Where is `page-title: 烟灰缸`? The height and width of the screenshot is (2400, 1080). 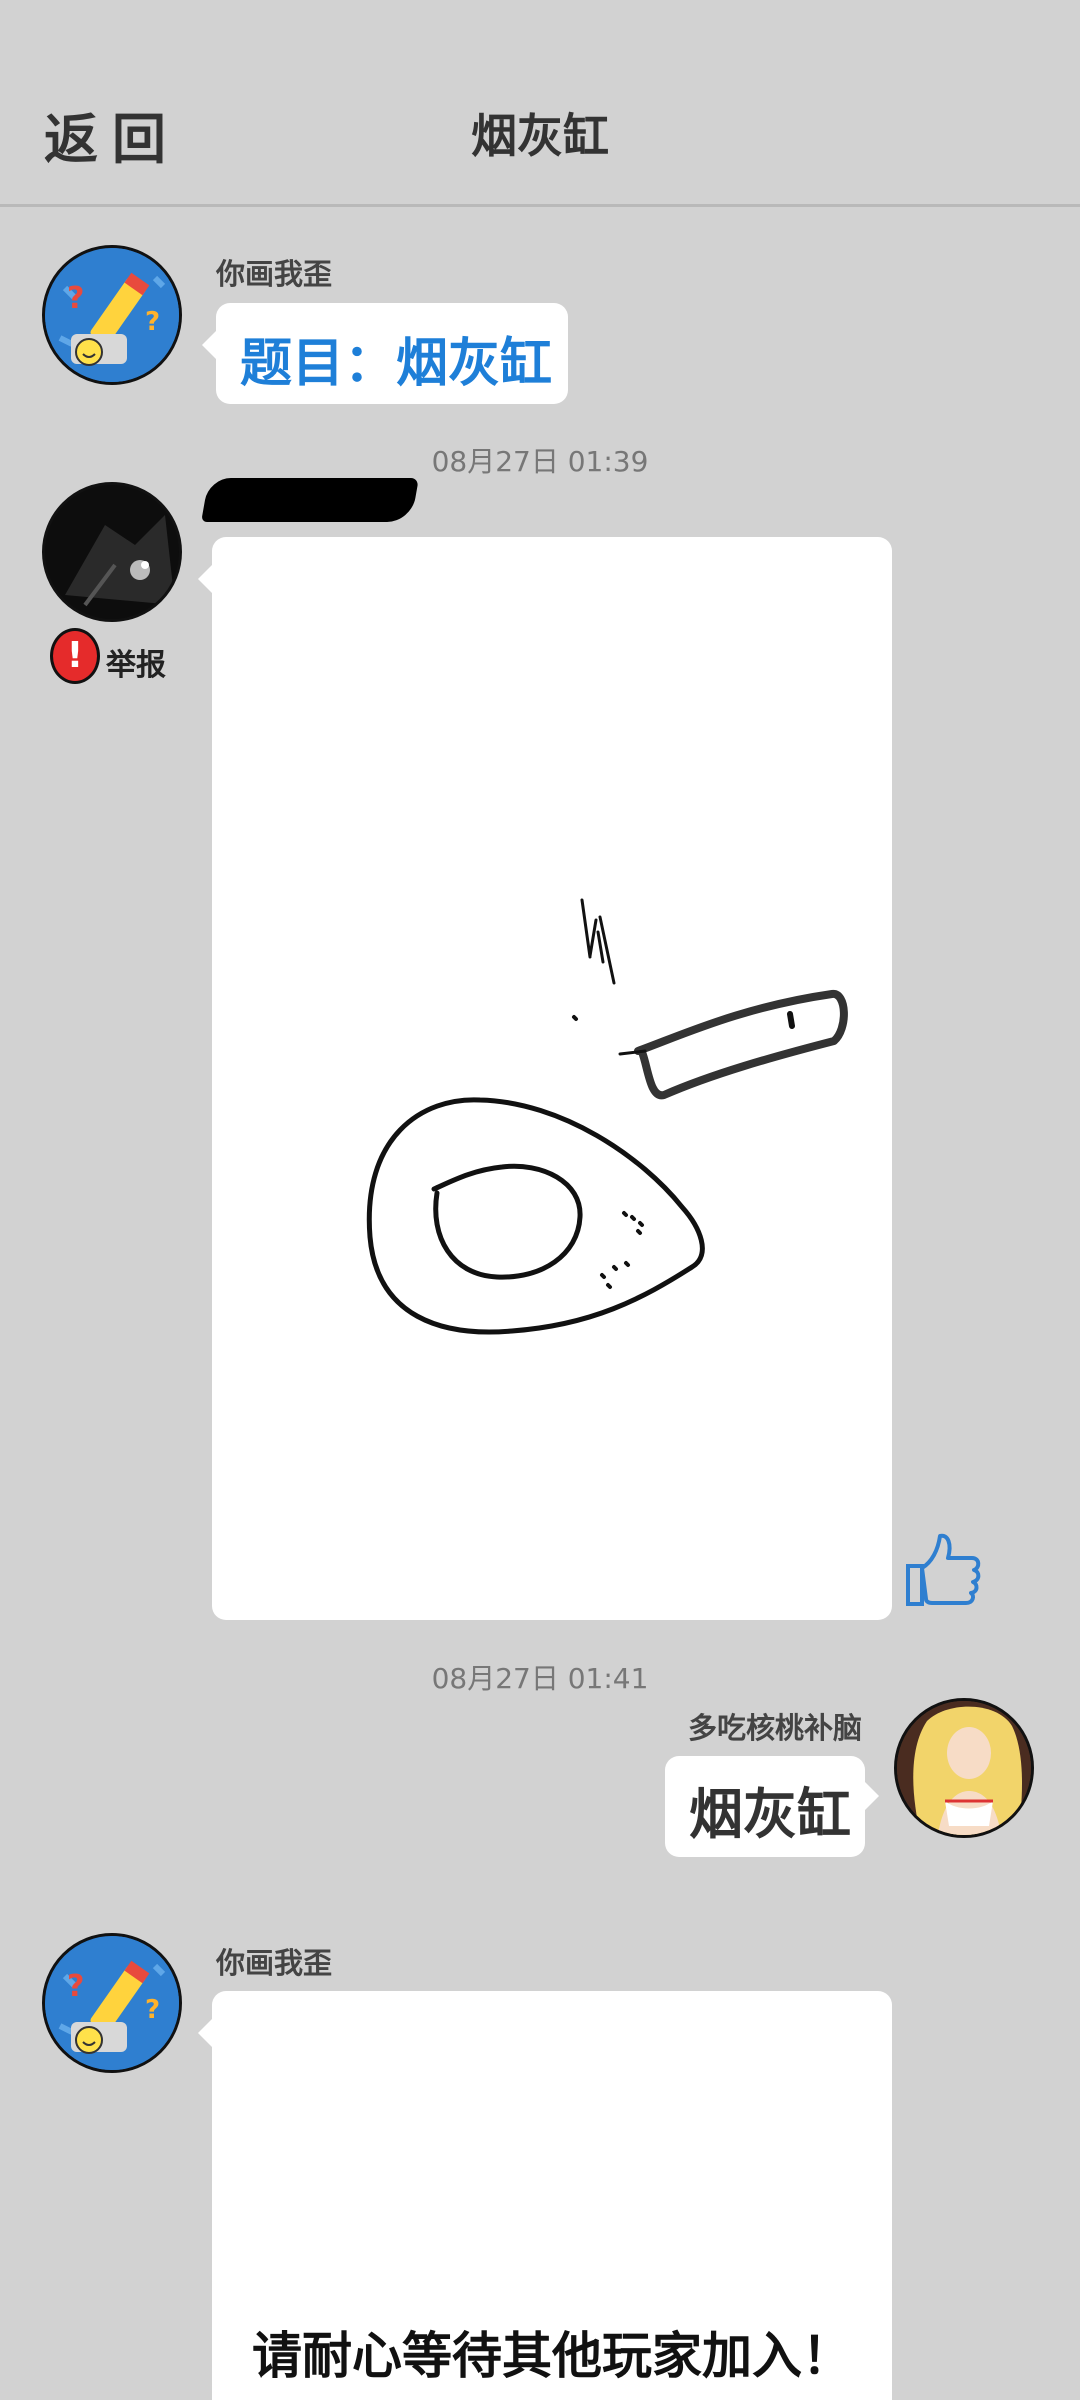 page-title: 烟灰缸 is located at coordinates (540, 136).